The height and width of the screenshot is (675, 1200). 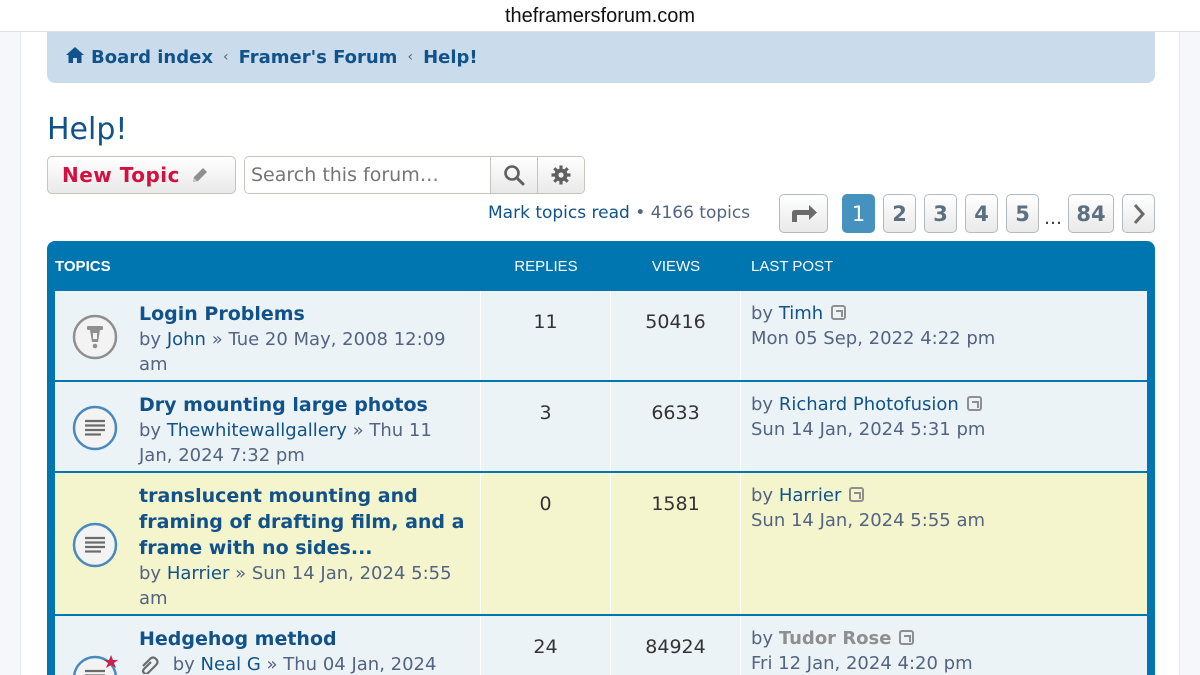 I want to click on last-post-author-link: Richard Photofusion, so click(x=869, y=404).